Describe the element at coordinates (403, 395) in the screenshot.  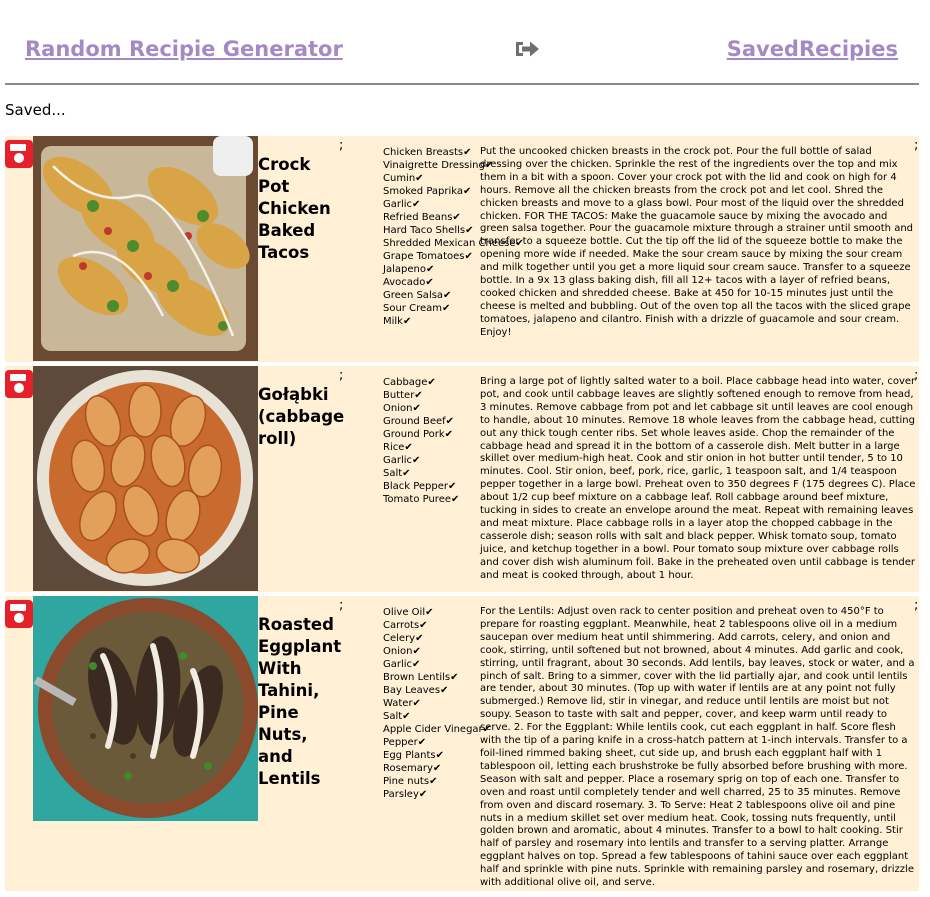
I see `ingredient-item: Butter✔` at that location.